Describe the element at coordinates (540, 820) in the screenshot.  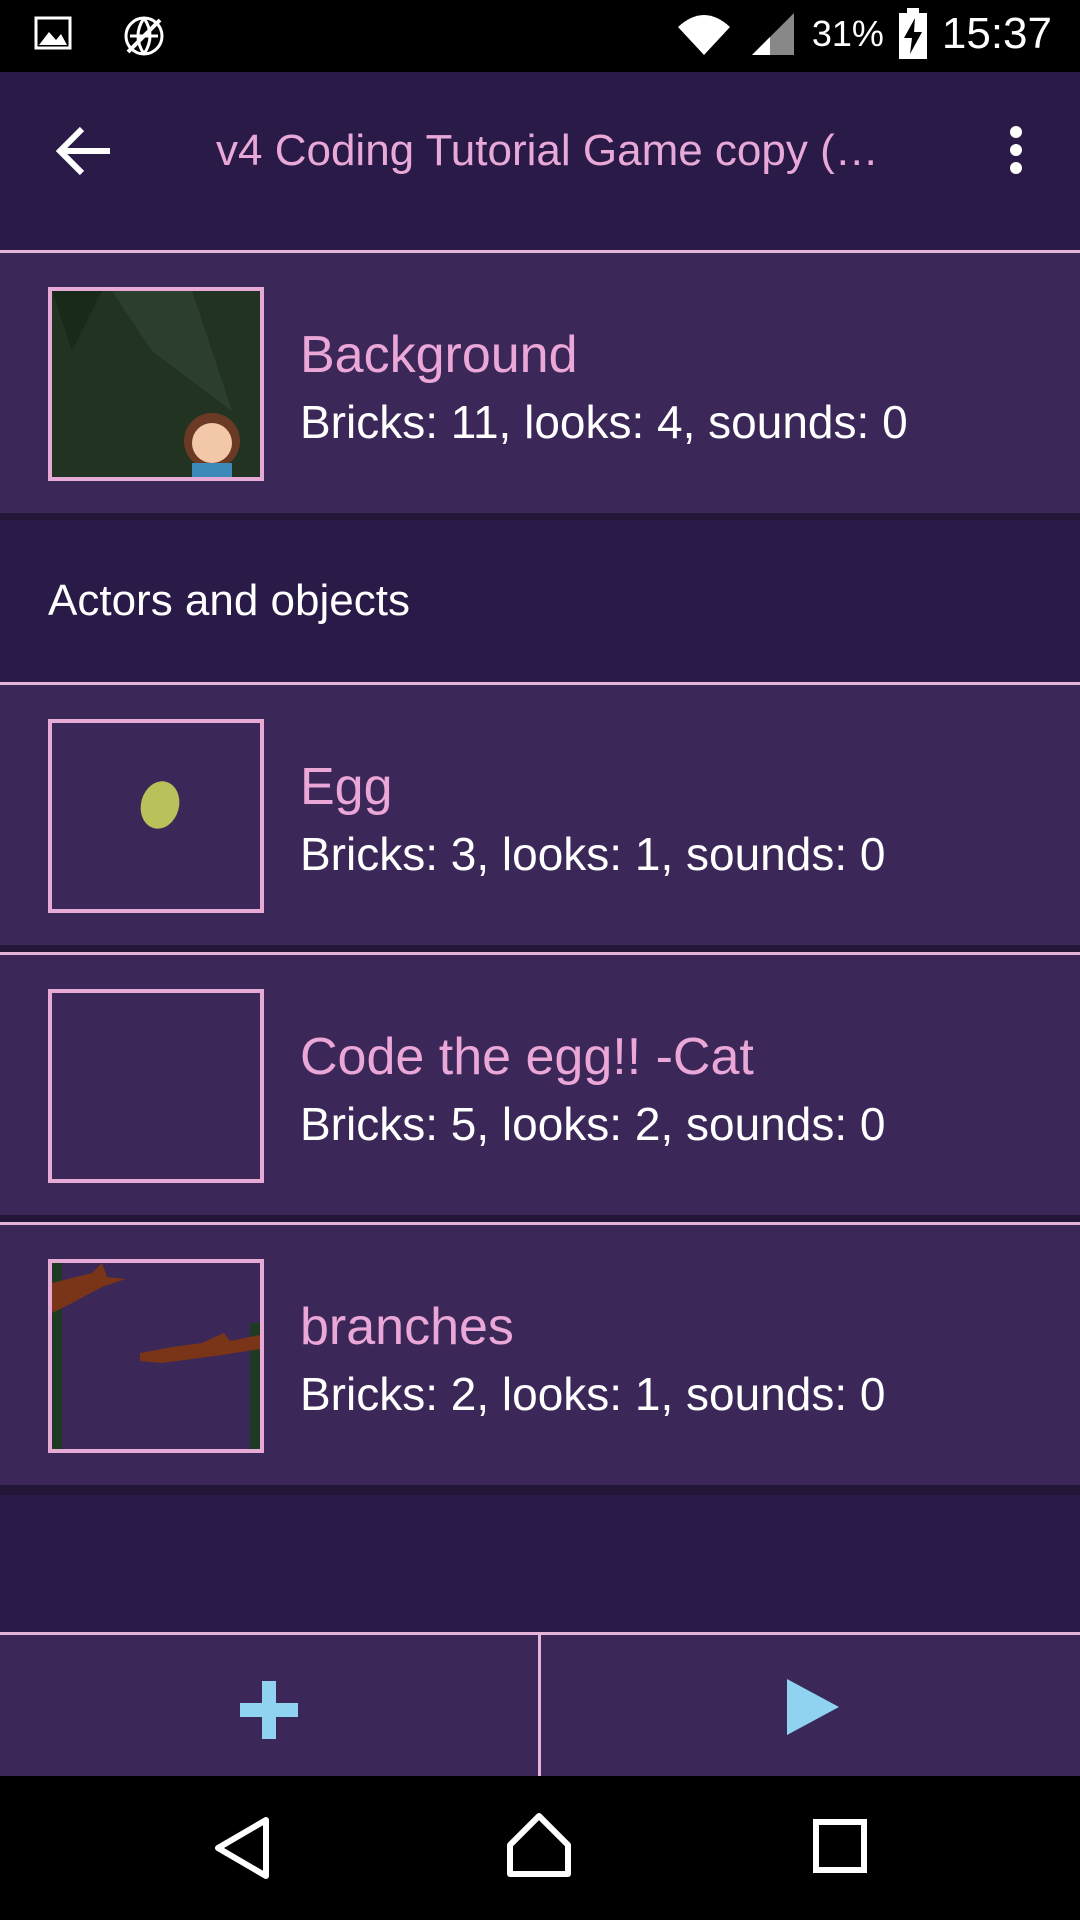
I see `object-item-egg: Egg Bricks: 3, looks: 1, sounds: 0` at that location.